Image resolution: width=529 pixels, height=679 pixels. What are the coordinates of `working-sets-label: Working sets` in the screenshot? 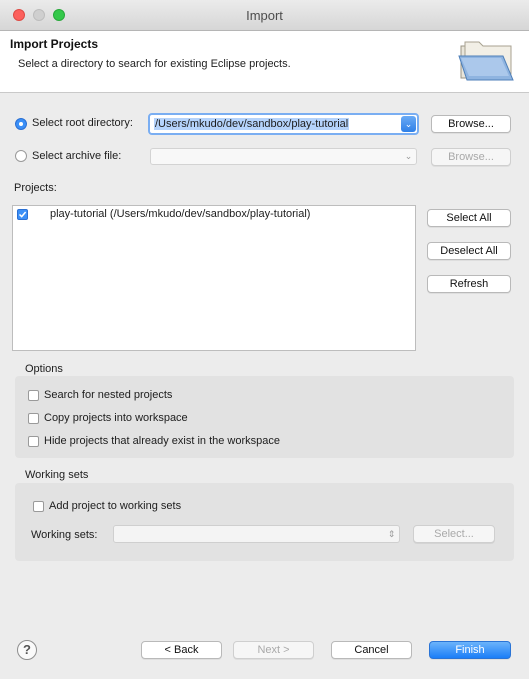 It's located at (57, 475).